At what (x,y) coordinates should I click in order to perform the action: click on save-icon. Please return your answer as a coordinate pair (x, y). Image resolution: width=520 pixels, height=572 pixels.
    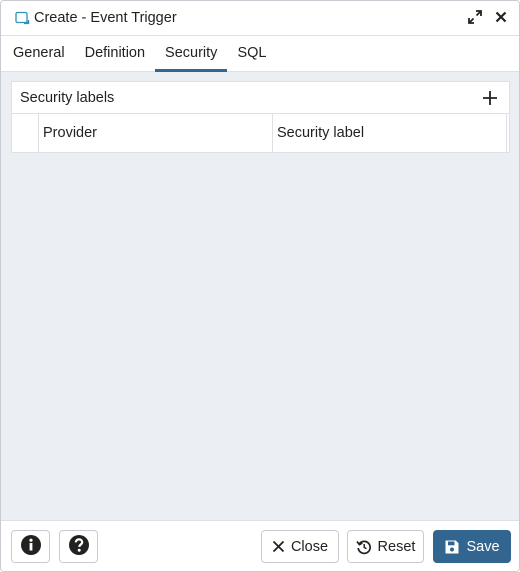
    Looking at the image, I should click on (452, 547).